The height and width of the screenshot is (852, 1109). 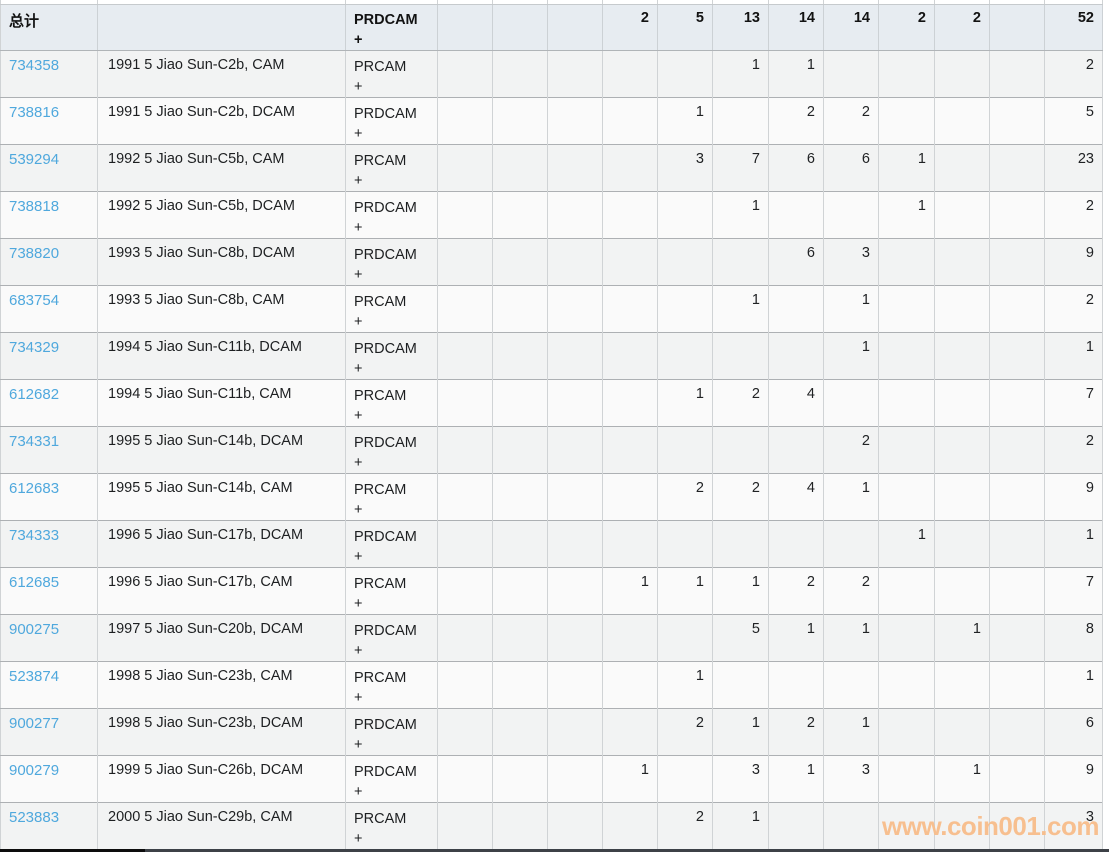 I want to click on item-id-link: 612682, so click(x=34, y=394).